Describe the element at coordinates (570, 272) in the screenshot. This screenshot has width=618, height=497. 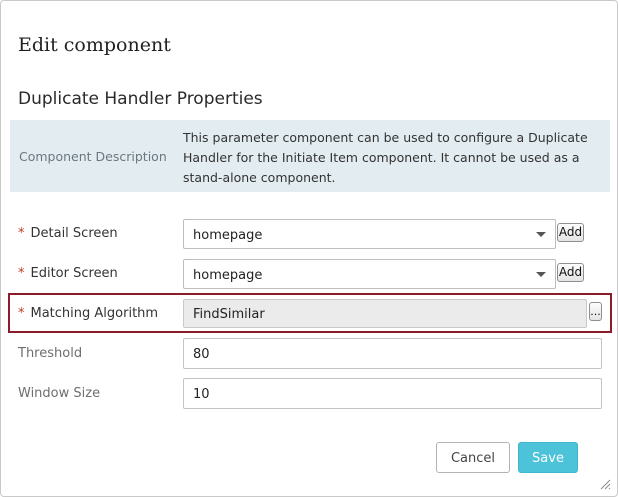
I see `editor-screen-add-button: Add` at that location.